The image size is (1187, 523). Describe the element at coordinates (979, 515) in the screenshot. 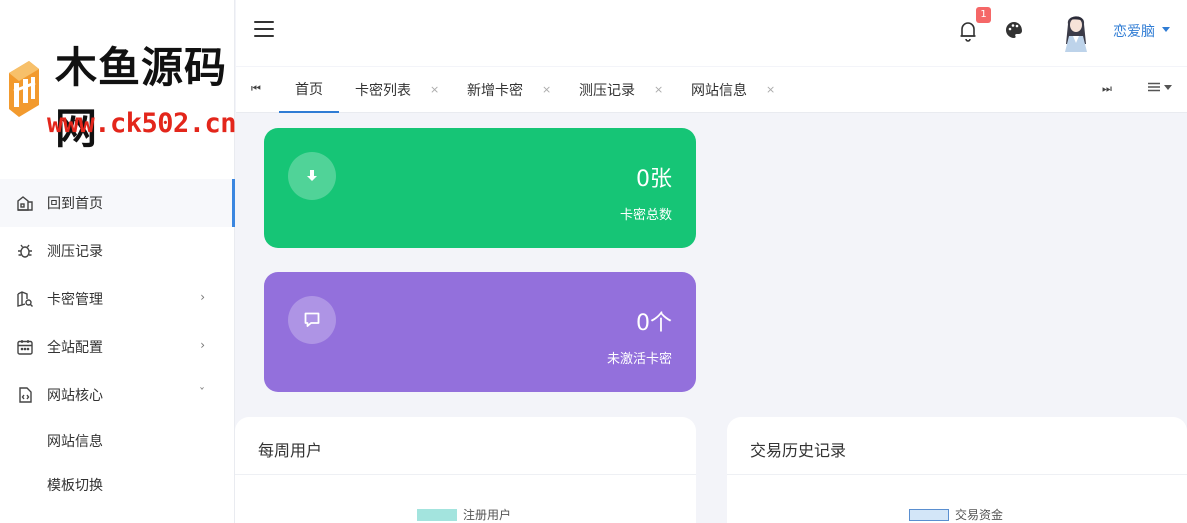

I see `legend-label: 交易资金` at that location.